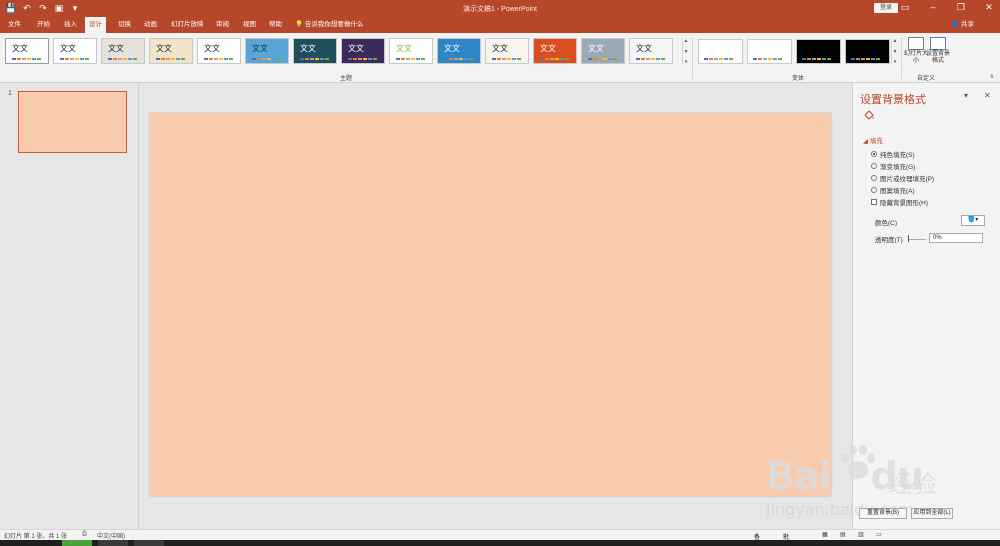 The height and width of the screenshot is (546, 1000). What do you see at coordinates (893, 190) in the screenshot?
I see `pattern-fill-option: 图案填充(A)` at bounding box center [893, 190].